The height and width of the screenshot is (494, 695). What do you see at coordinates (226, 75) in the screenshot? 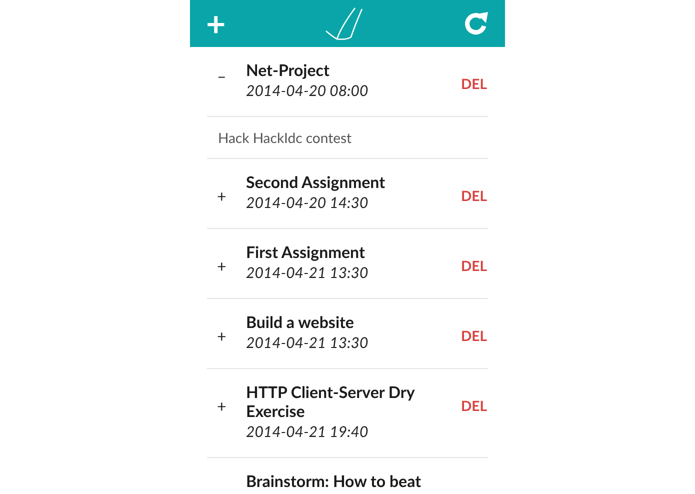
I see `expand-toggle: –` at bounding box center [226, 75].